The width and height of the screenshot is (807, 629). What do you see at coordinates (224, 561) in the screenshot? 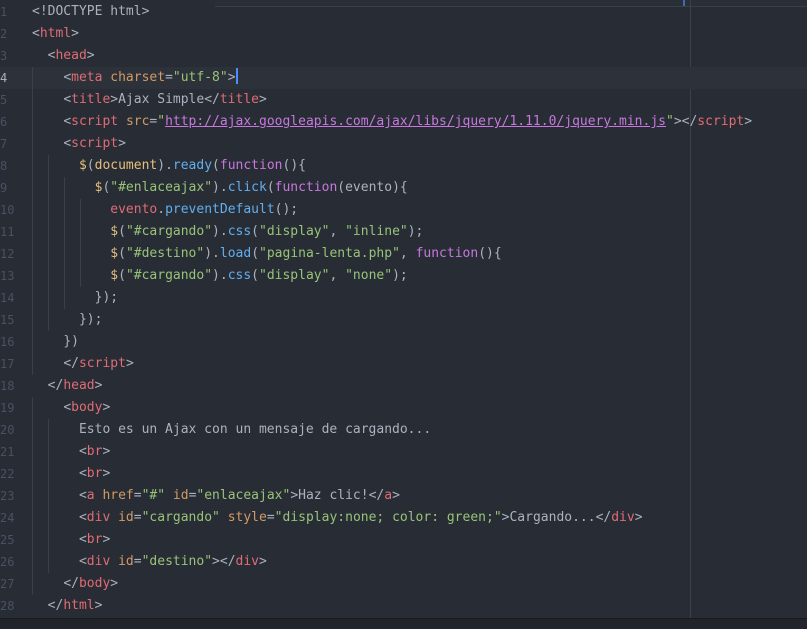
I see `code-token: ></` at bounding box center [224, 561].